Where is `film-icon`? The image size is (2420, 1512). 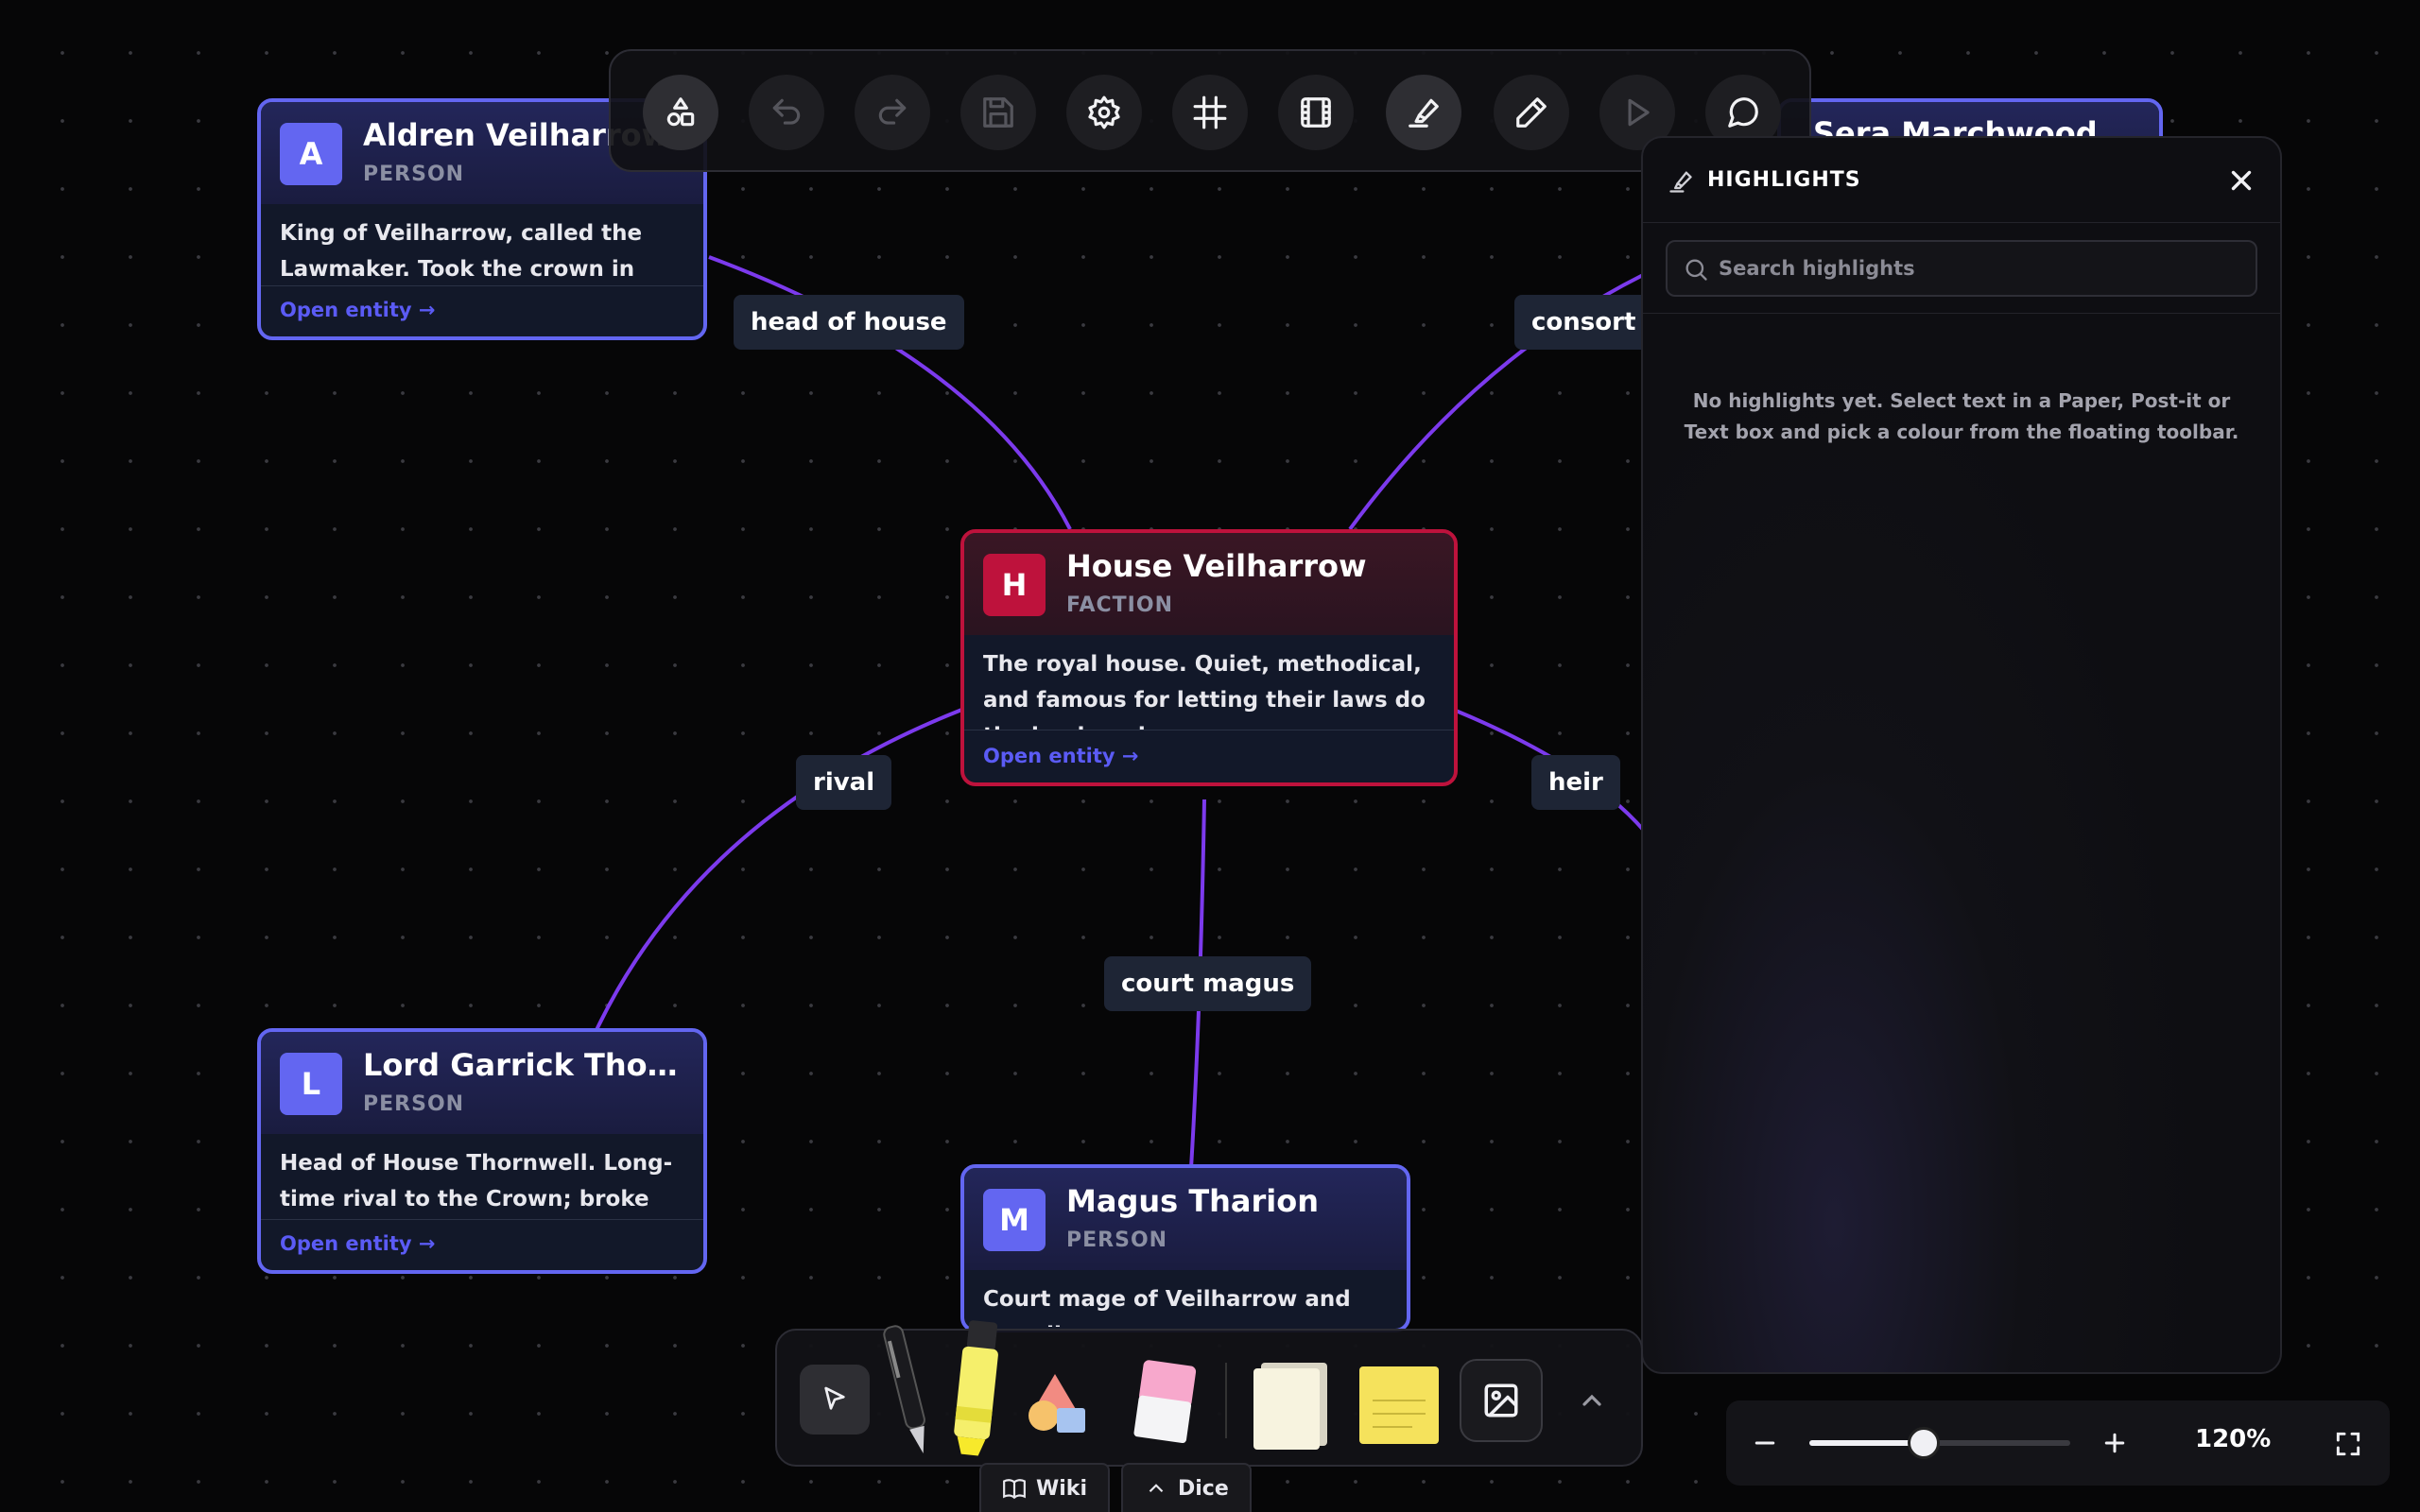
film-icon is located at coordinates (1316, 112).